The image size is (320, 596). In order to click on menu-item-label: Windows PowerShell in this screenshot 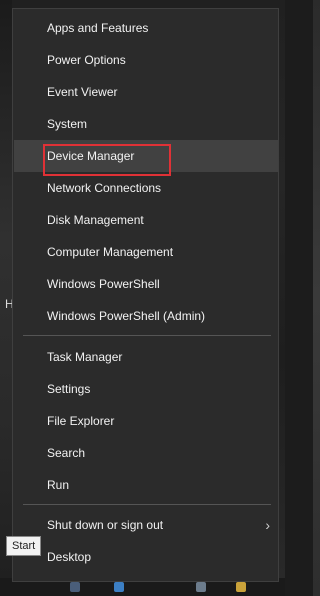, I will do `click(103, 284)`.